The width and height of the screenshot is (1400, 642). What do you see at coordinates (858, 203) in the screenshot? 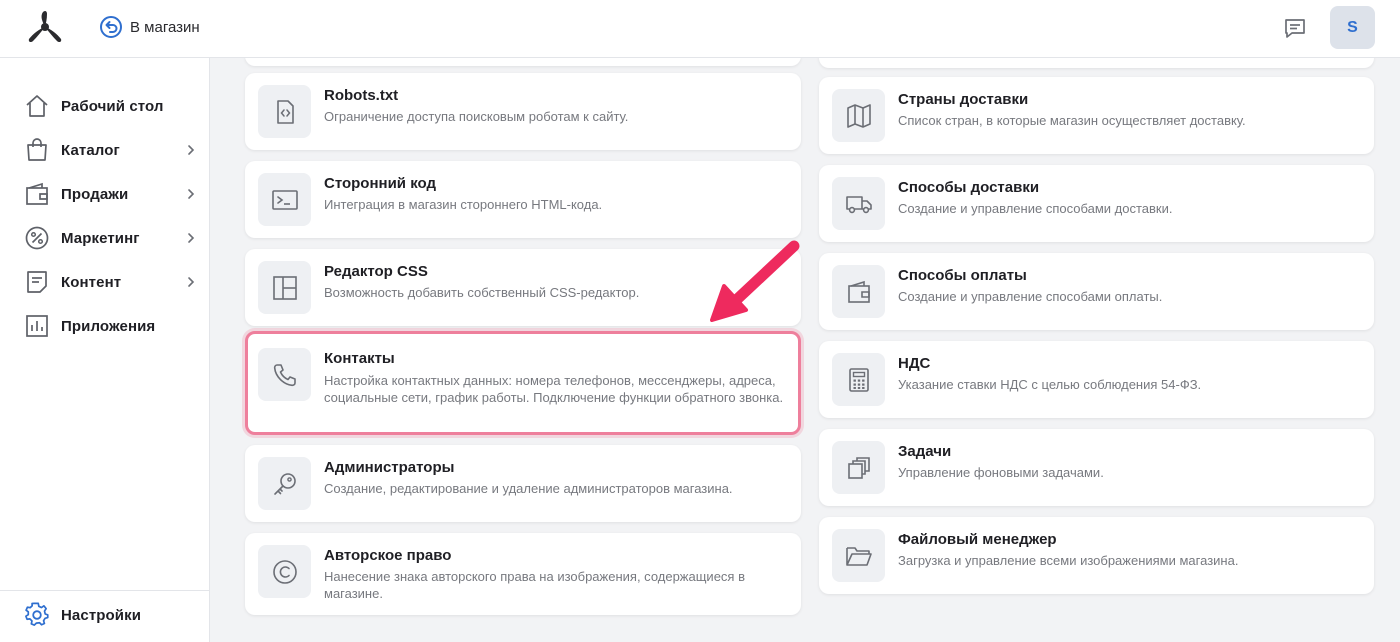
I see `truck-icon` at bounding box center [858, 203].